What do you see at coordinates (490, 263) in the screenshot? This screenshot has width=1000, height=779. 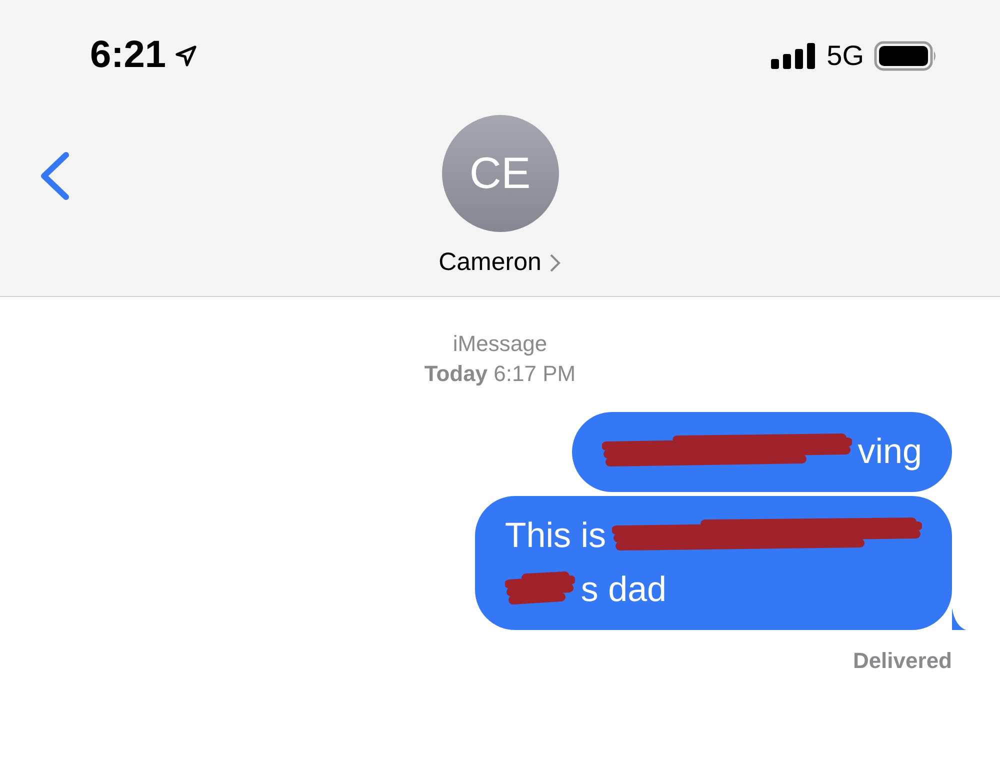 I see `contact-name: Cameron` at bounding box center [490, 263].